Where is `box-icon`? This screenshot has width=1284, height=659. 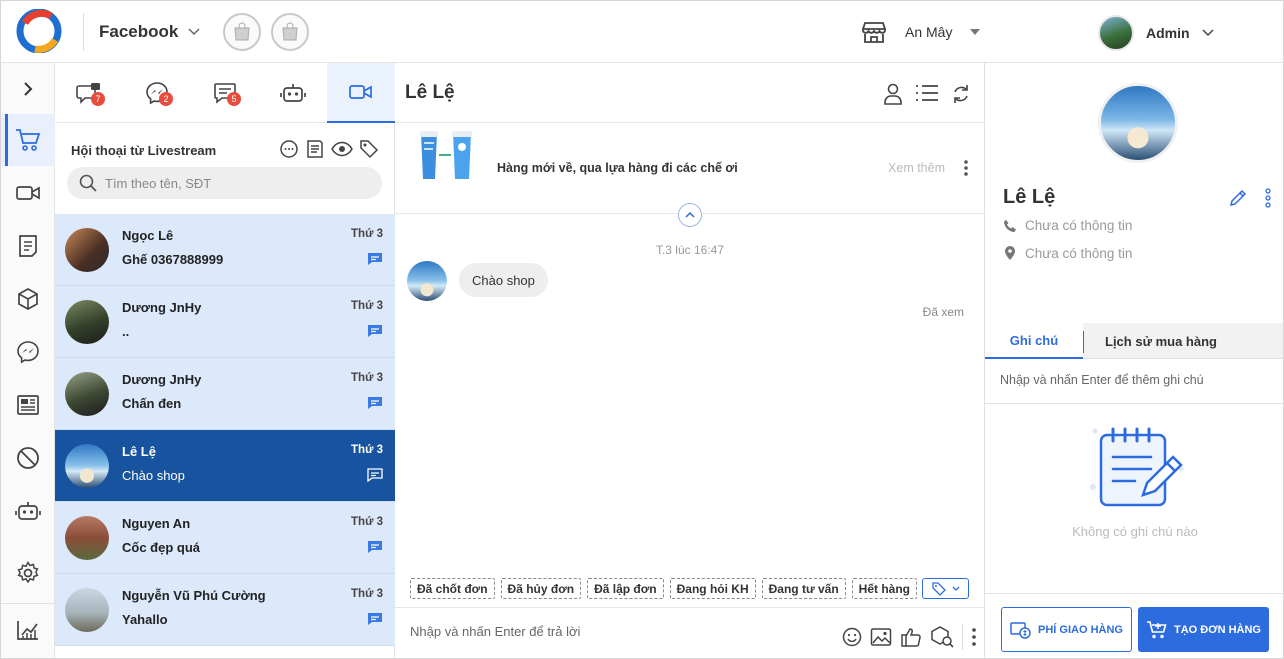 box-icon is located at coordinates (28, 299).